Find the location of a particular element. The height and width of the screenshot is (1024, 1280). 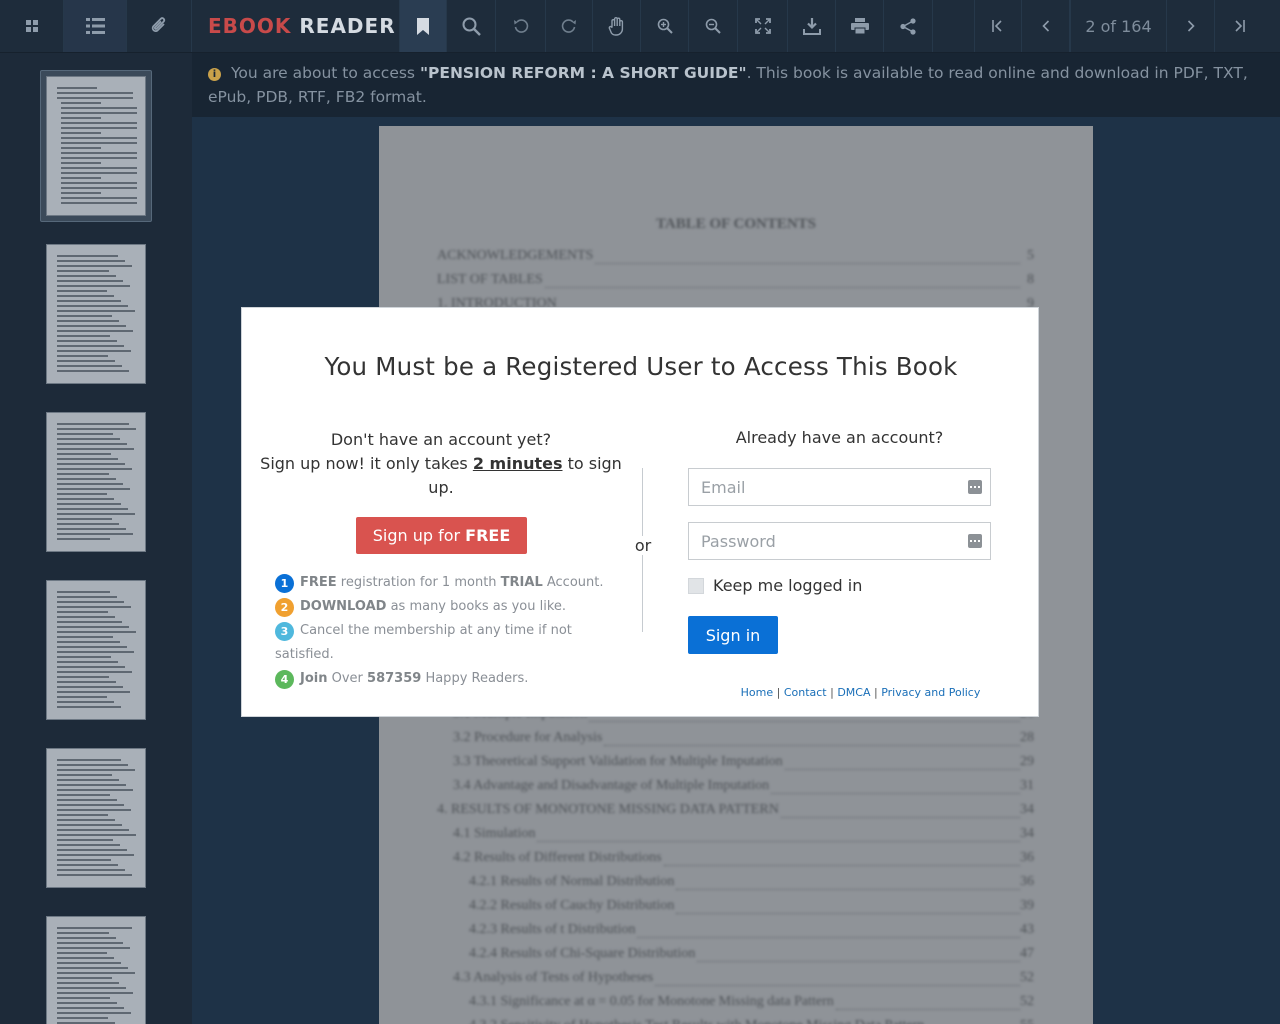

share-button is located at coordinates (908, 26).